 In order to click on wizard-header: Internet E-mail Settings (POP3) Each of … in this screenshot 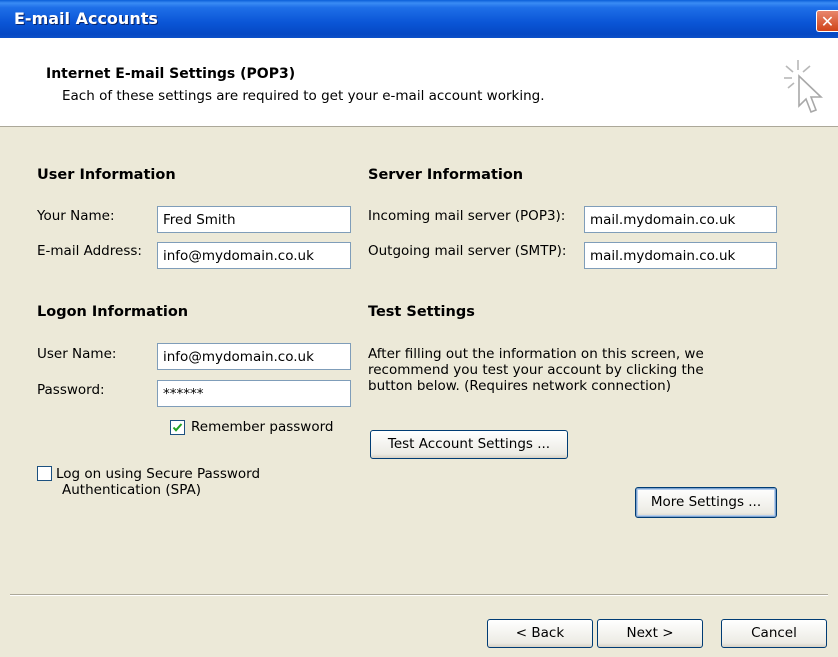, I will do `click(419, 82)`.